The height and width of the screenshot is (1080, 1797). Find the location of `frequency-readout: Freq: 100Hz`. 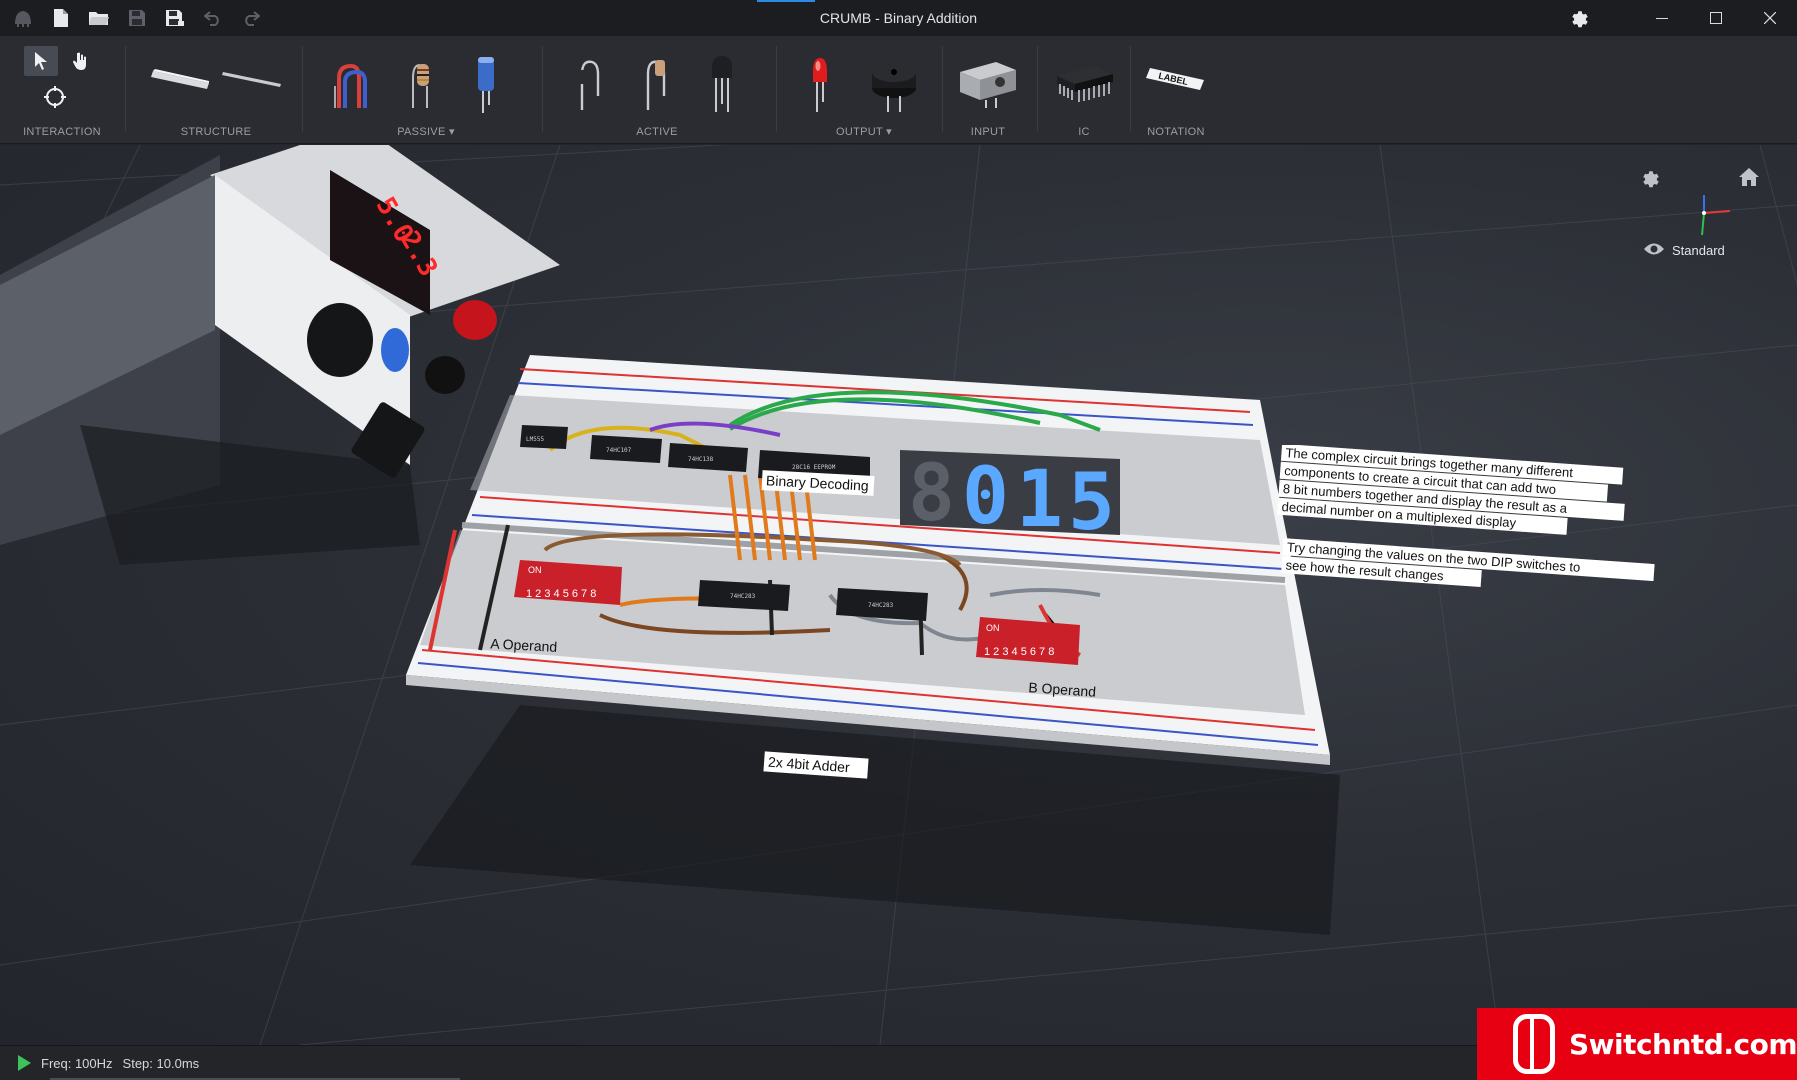

frequency-readout: Freq: 100Hz is located at coordinates (77, 1063).